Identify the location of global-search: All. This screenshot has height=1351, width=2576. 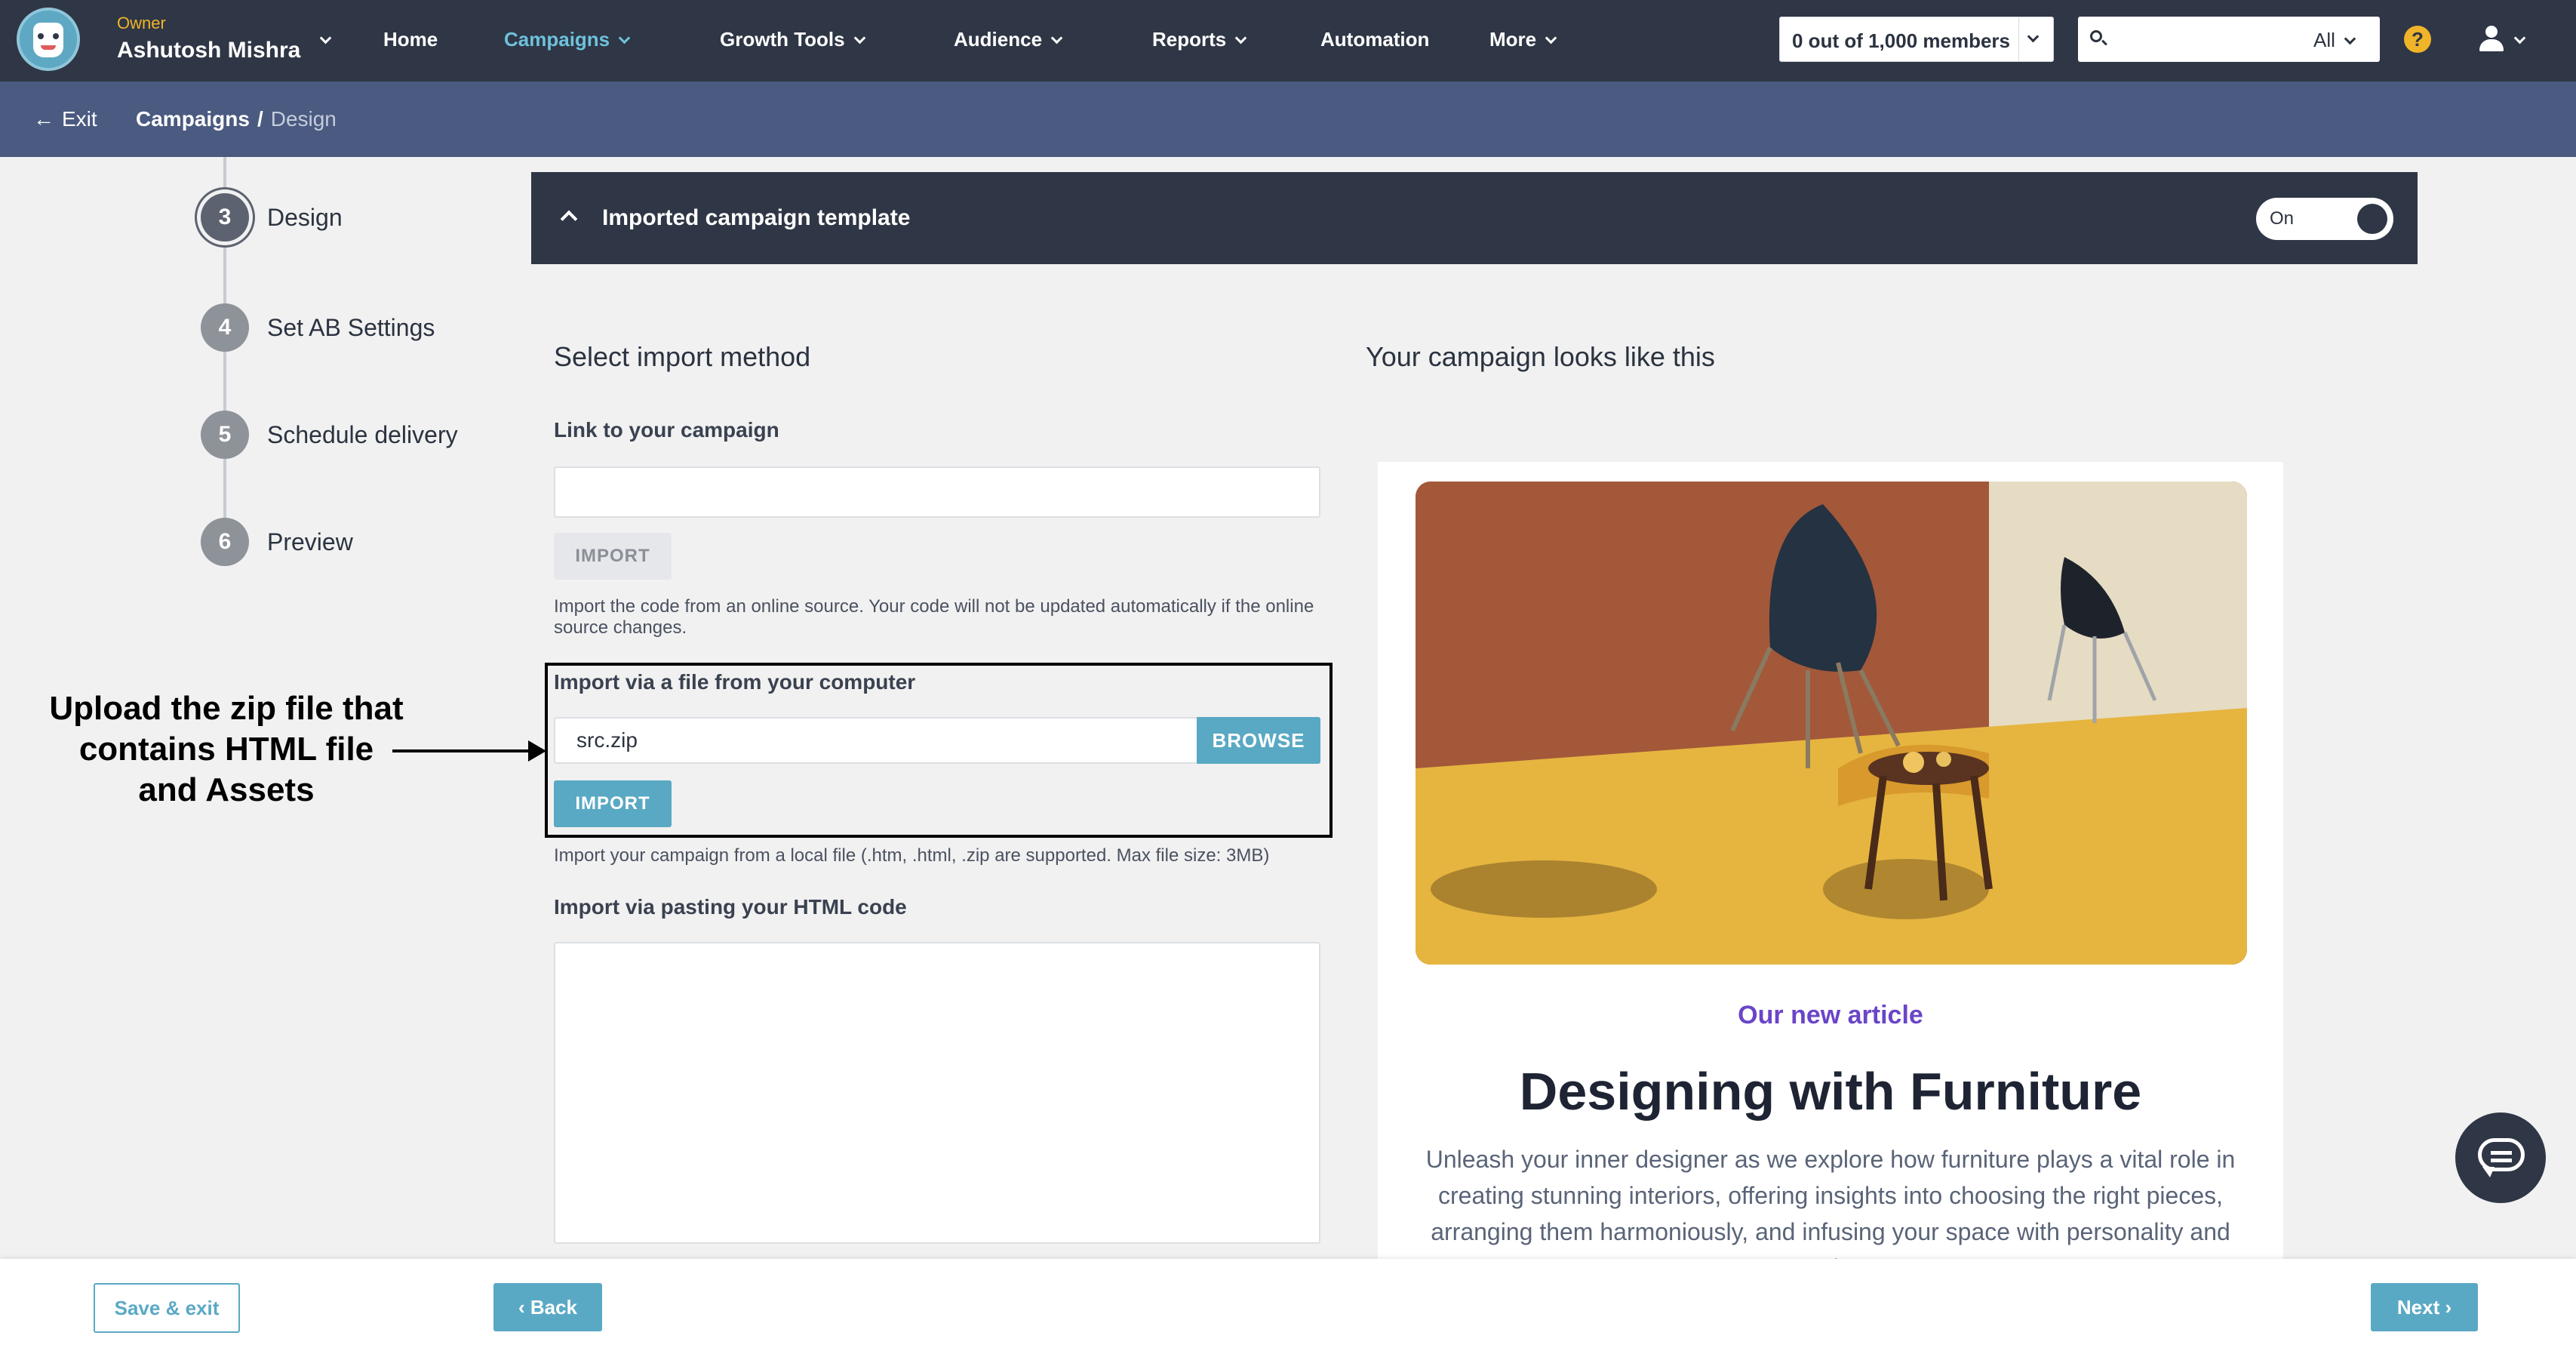
(2229, 39).